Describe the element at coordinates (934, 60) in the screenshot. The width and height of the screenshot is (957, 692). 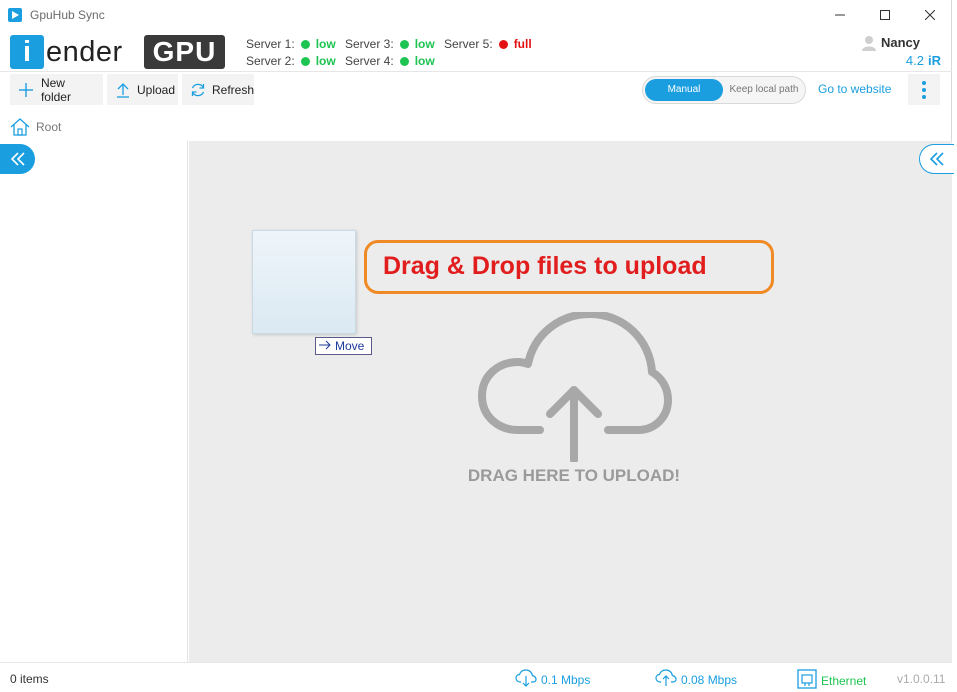
I see `ir-credit-icon: iR` at that location.